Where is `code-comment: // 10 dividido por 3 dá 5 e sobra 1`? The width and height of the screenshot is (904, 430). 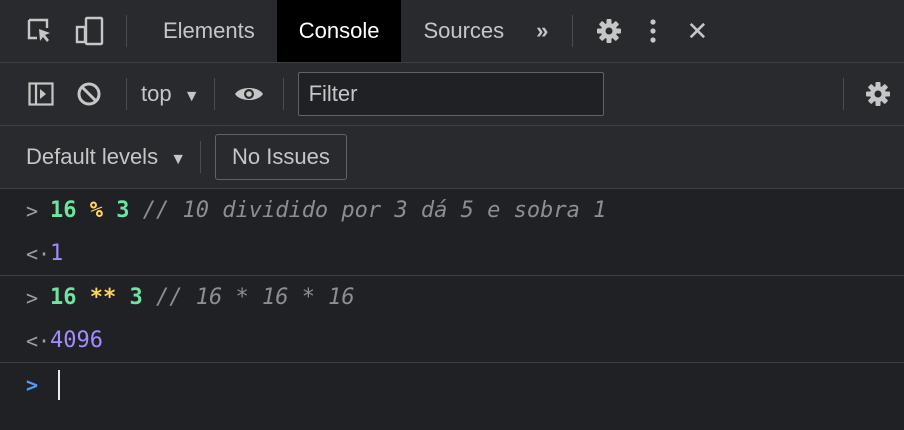 code-comment: // 10 dividido por 3 dá 5 e sobra 1 is located at coordinates (374, 210).